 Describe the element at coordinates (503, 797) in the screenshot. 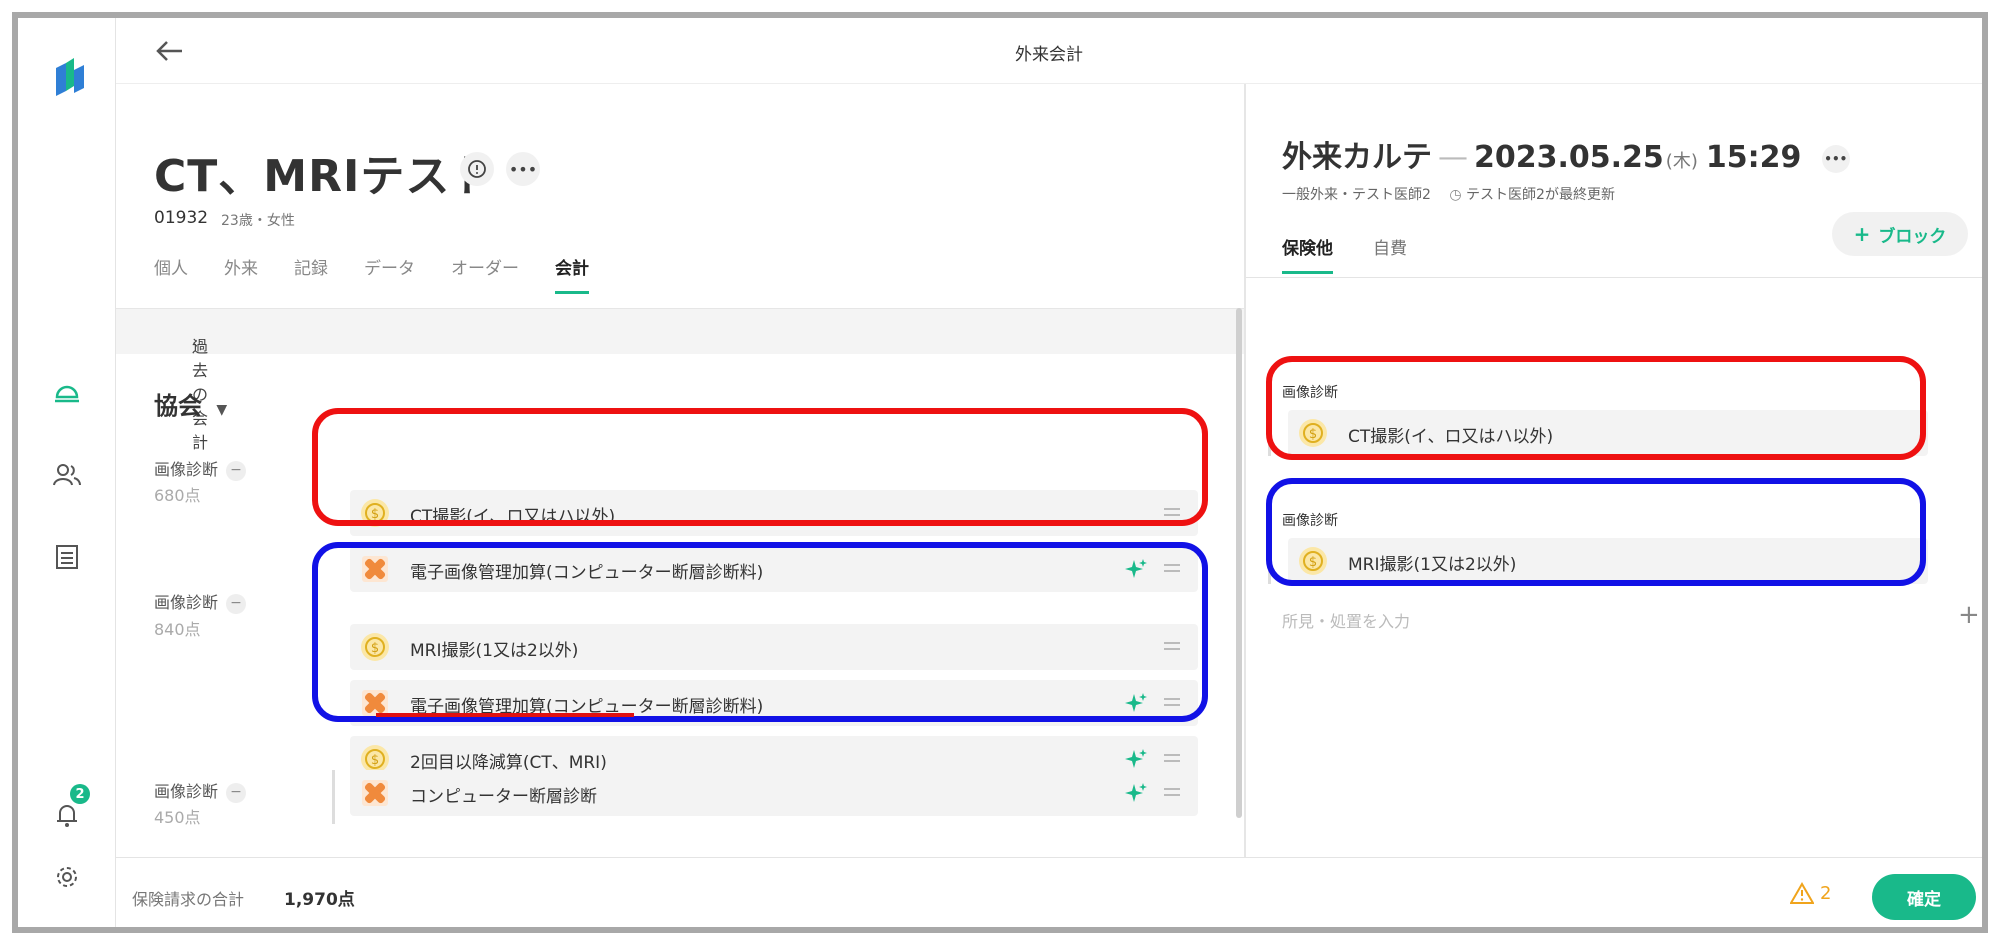

I see `item-label: コンピューター断層診断` at that location.